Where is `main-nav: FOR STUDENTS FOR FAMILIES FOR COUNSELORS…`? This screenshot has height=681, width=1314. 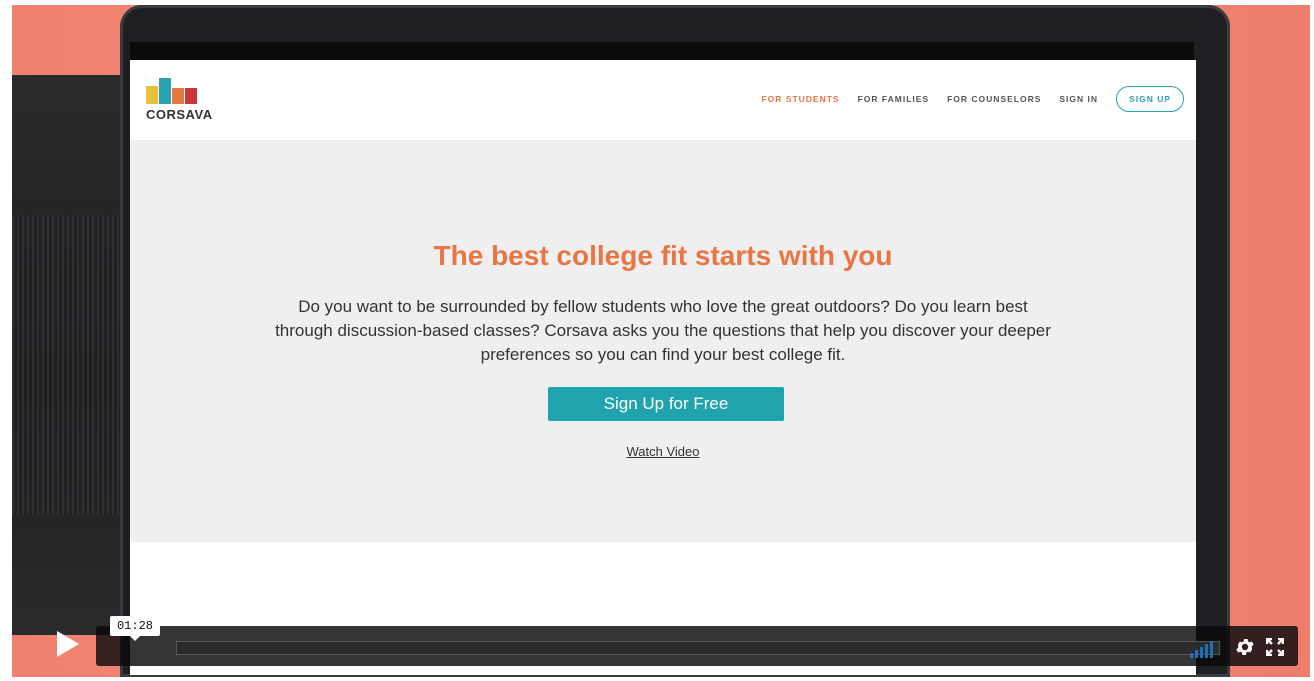
main-nav: FOR STUDENTS FOR FAMILIES FOR COUNSELORS… is located at coordinates (963, 99).